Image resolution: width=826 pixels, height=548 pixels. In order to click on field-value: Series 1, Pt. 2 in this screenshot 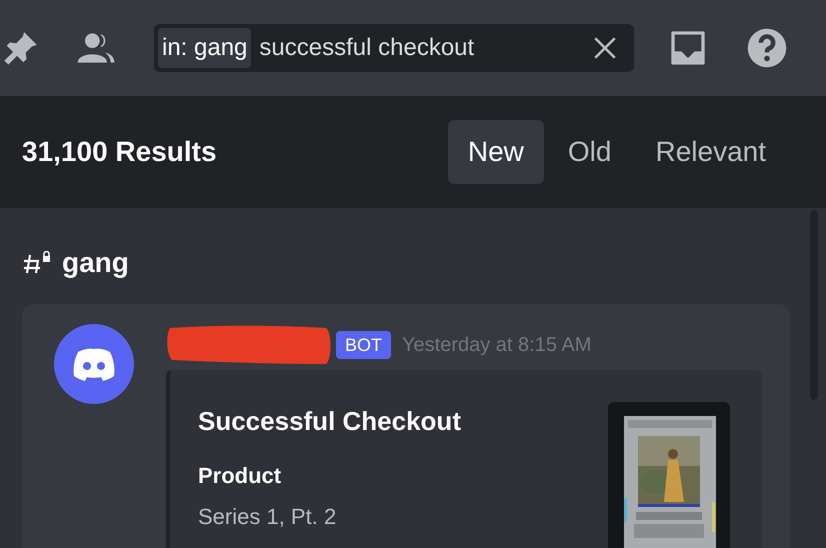, I will do `click(268, 517)`.